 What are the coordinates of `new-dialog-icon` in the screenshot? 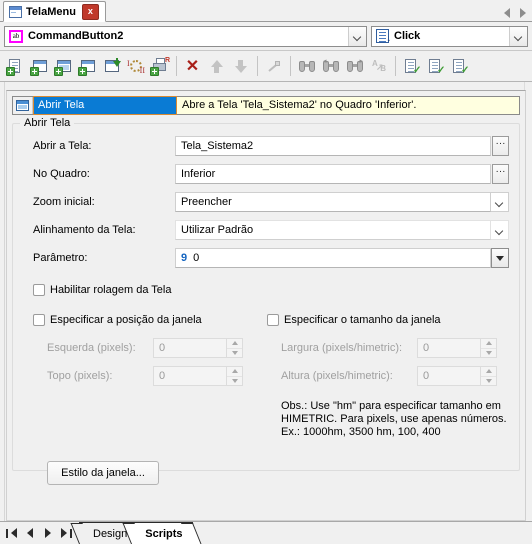 It's located at (63, 67).